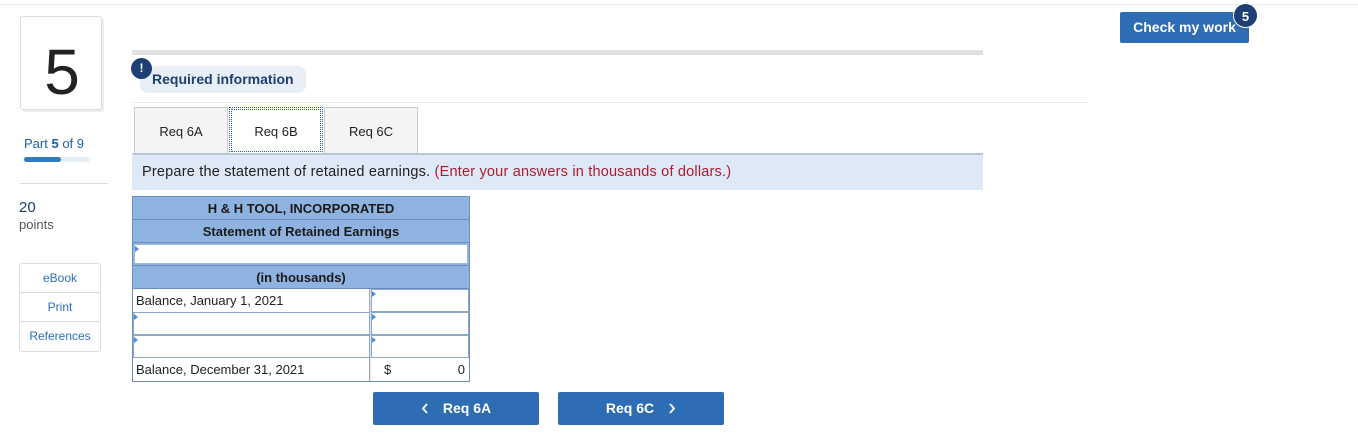  Describe the element at coordinates (36, 143) in the screenshot. I see `part-label: Part` at that location.